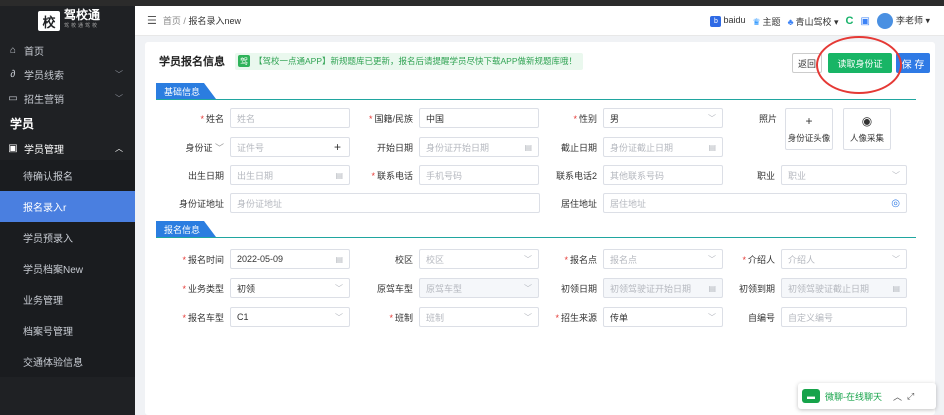  I want to click on menu-toggle-icon: ☰, so click(152, 20).